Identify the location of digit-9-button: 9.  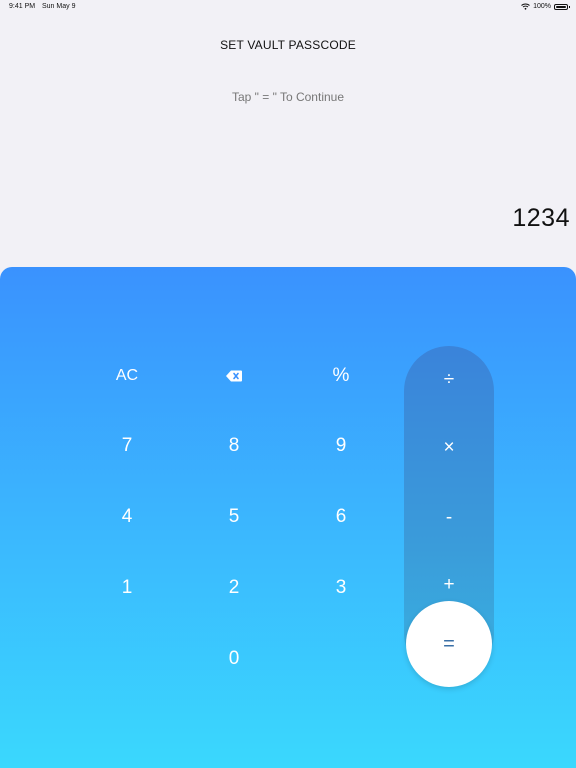
(341, 446).